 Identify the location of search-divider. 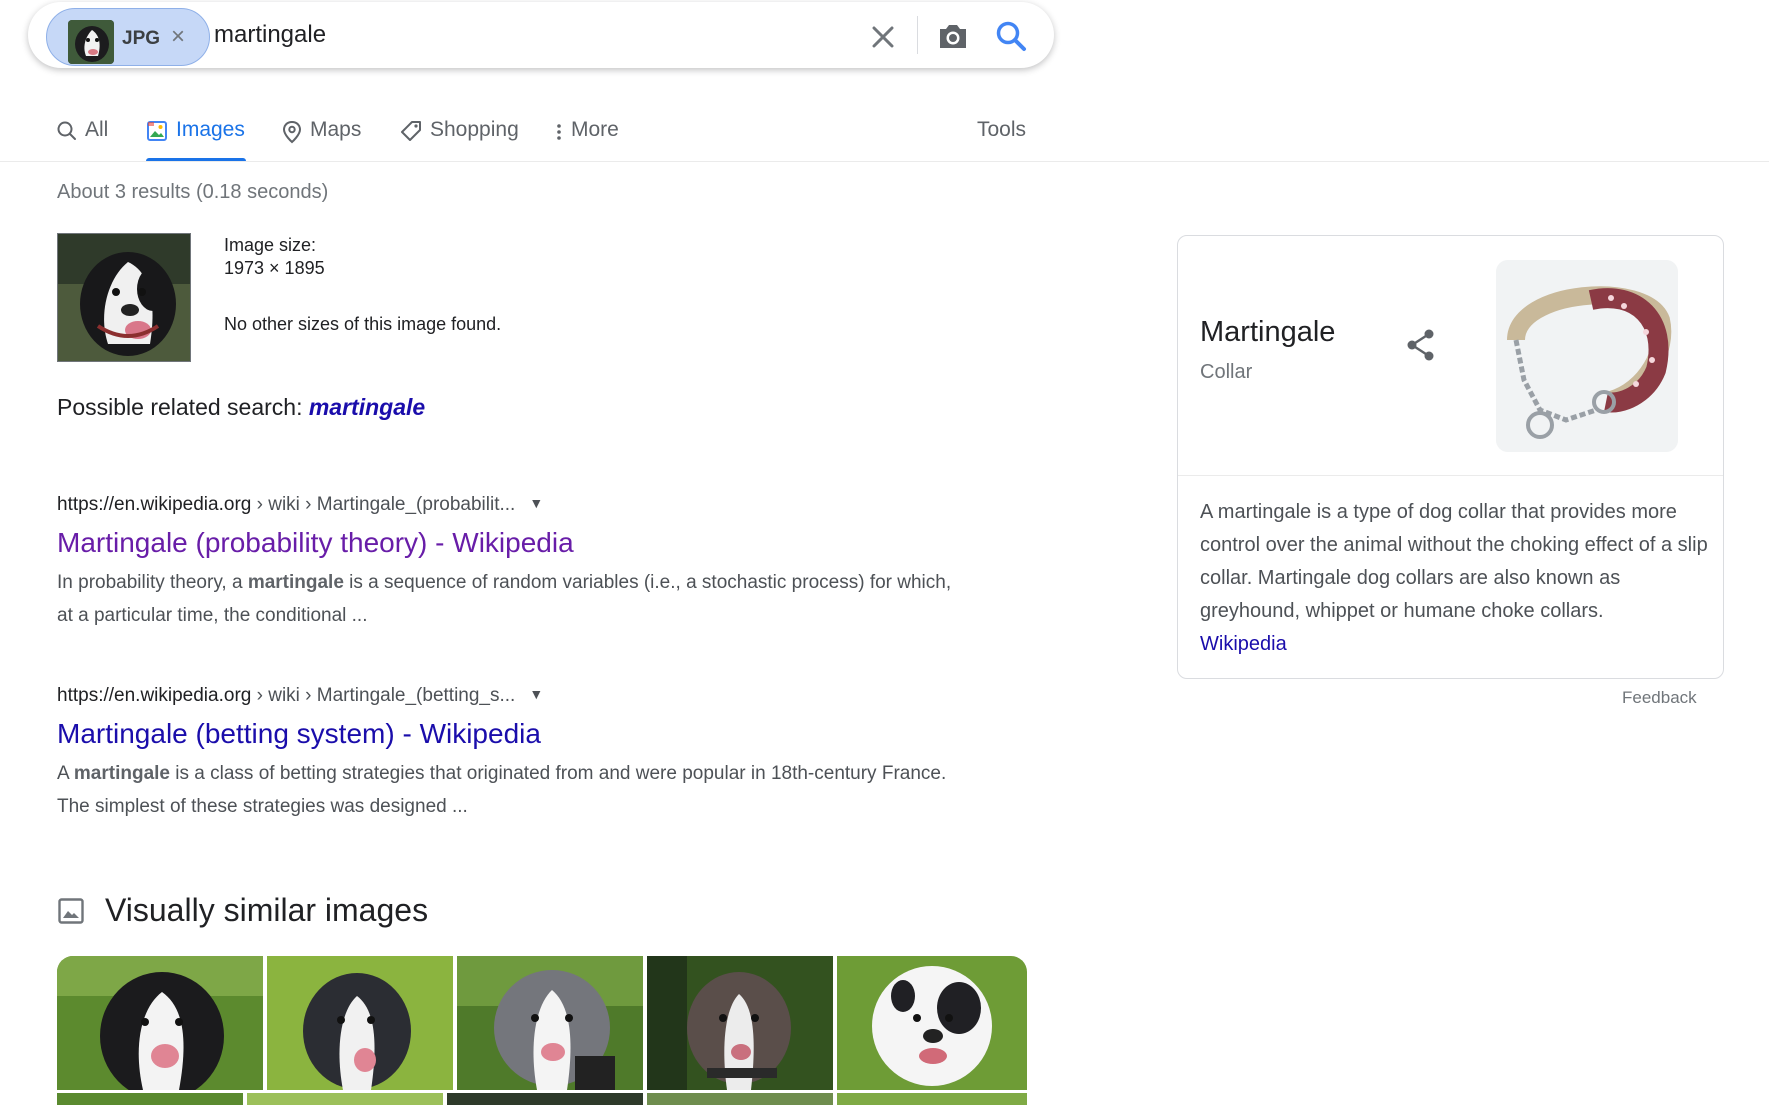
(917, 35).